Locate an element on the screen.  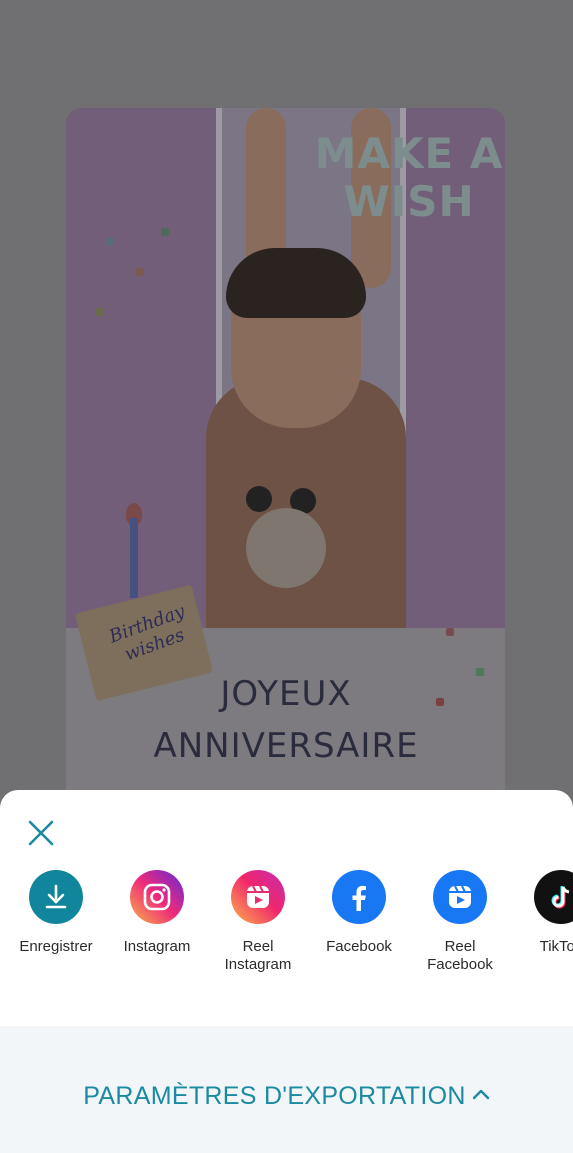
share-tiktok-button: TikTok is located at coordinates (542, 912).